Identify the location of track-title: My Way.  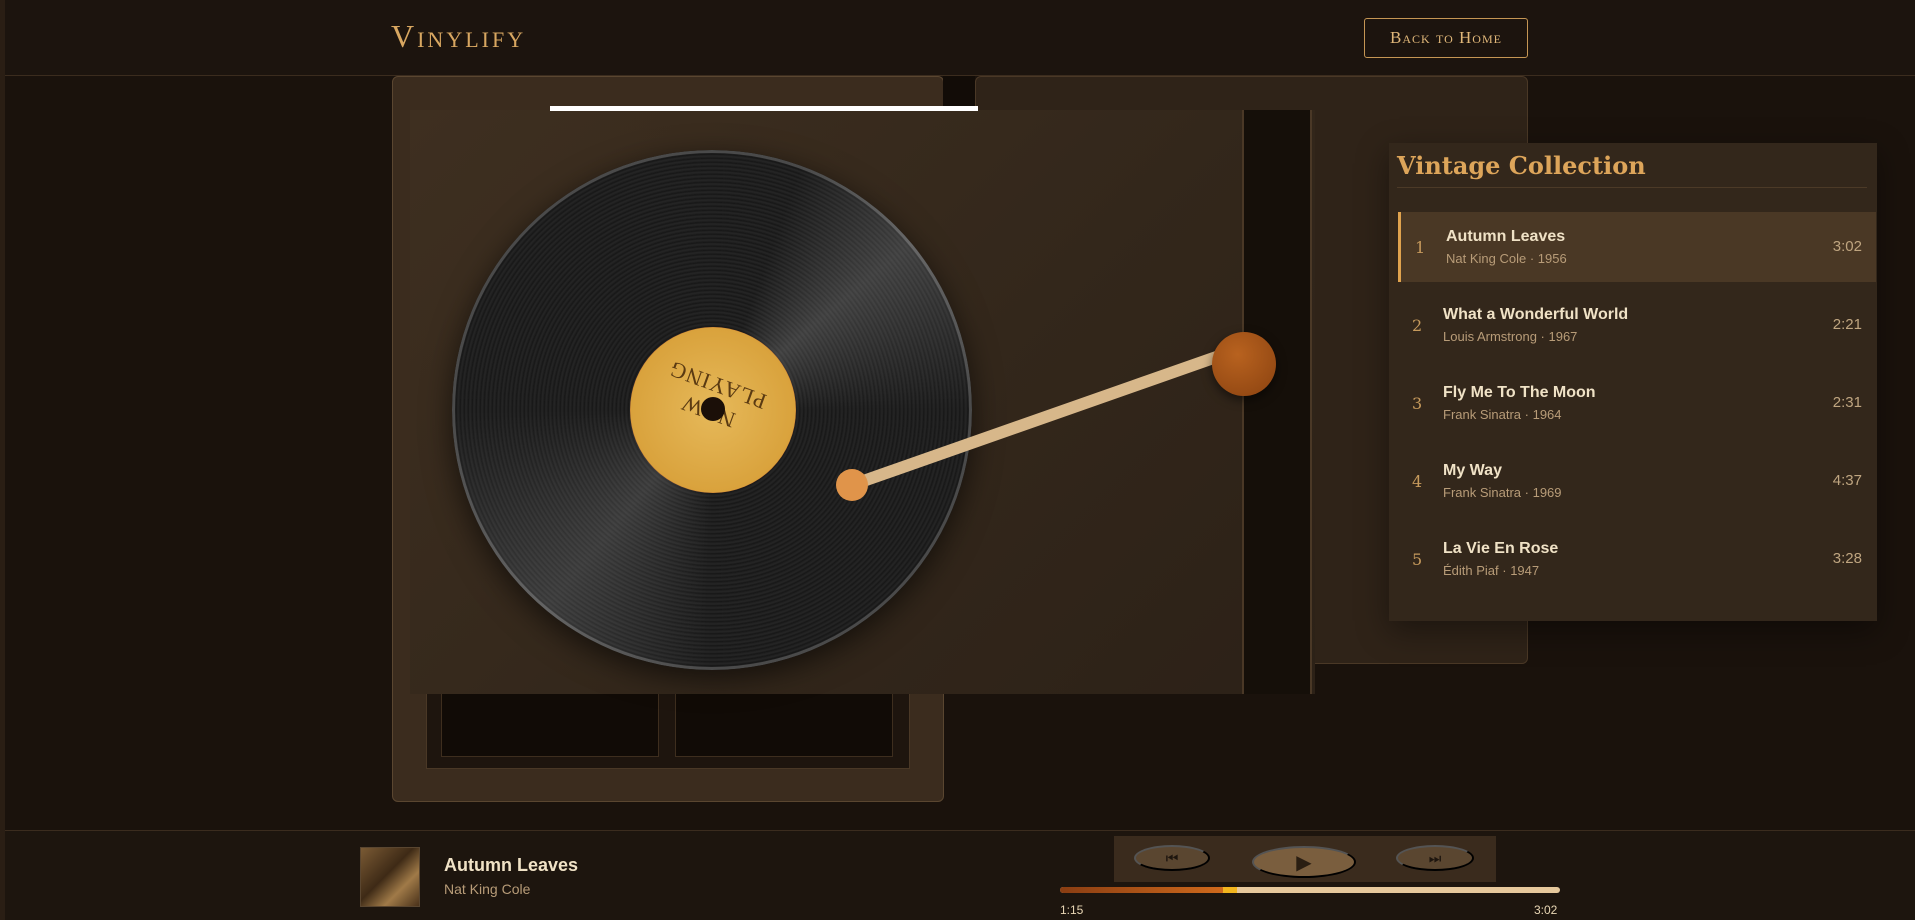
(1472, 470).